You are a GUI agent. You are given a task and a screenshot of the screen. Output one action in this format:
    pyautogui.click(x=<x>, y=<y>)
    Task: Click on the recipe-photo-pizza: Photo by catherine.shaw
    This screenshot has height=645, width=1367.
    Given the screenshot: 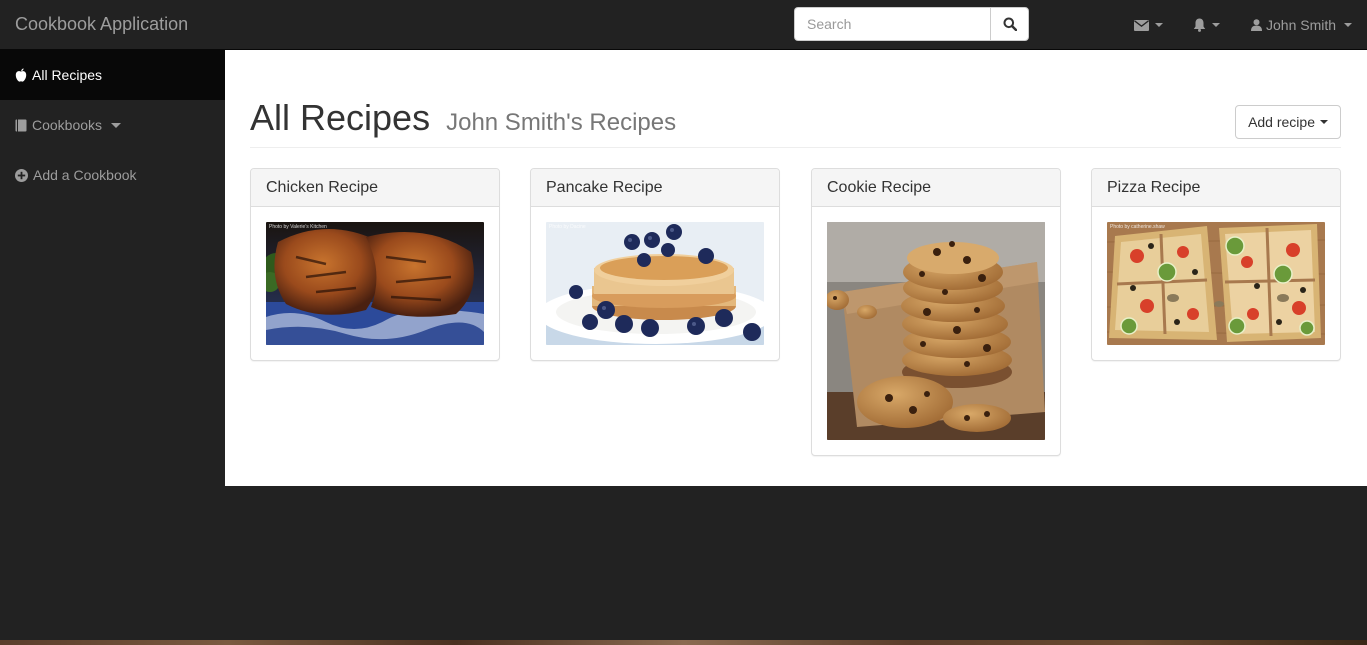 What is the action you would take?
    pyautogui.click(x=1216, y=283)
    